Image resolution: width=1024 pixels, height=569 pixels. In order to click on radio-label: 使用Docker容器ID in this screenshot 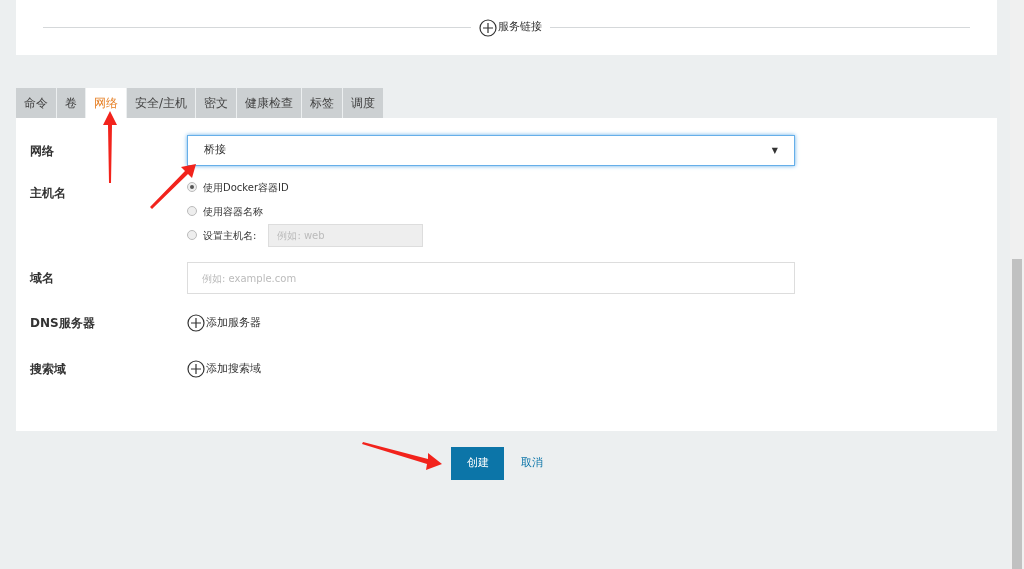, I will do `click(246, 187)`.